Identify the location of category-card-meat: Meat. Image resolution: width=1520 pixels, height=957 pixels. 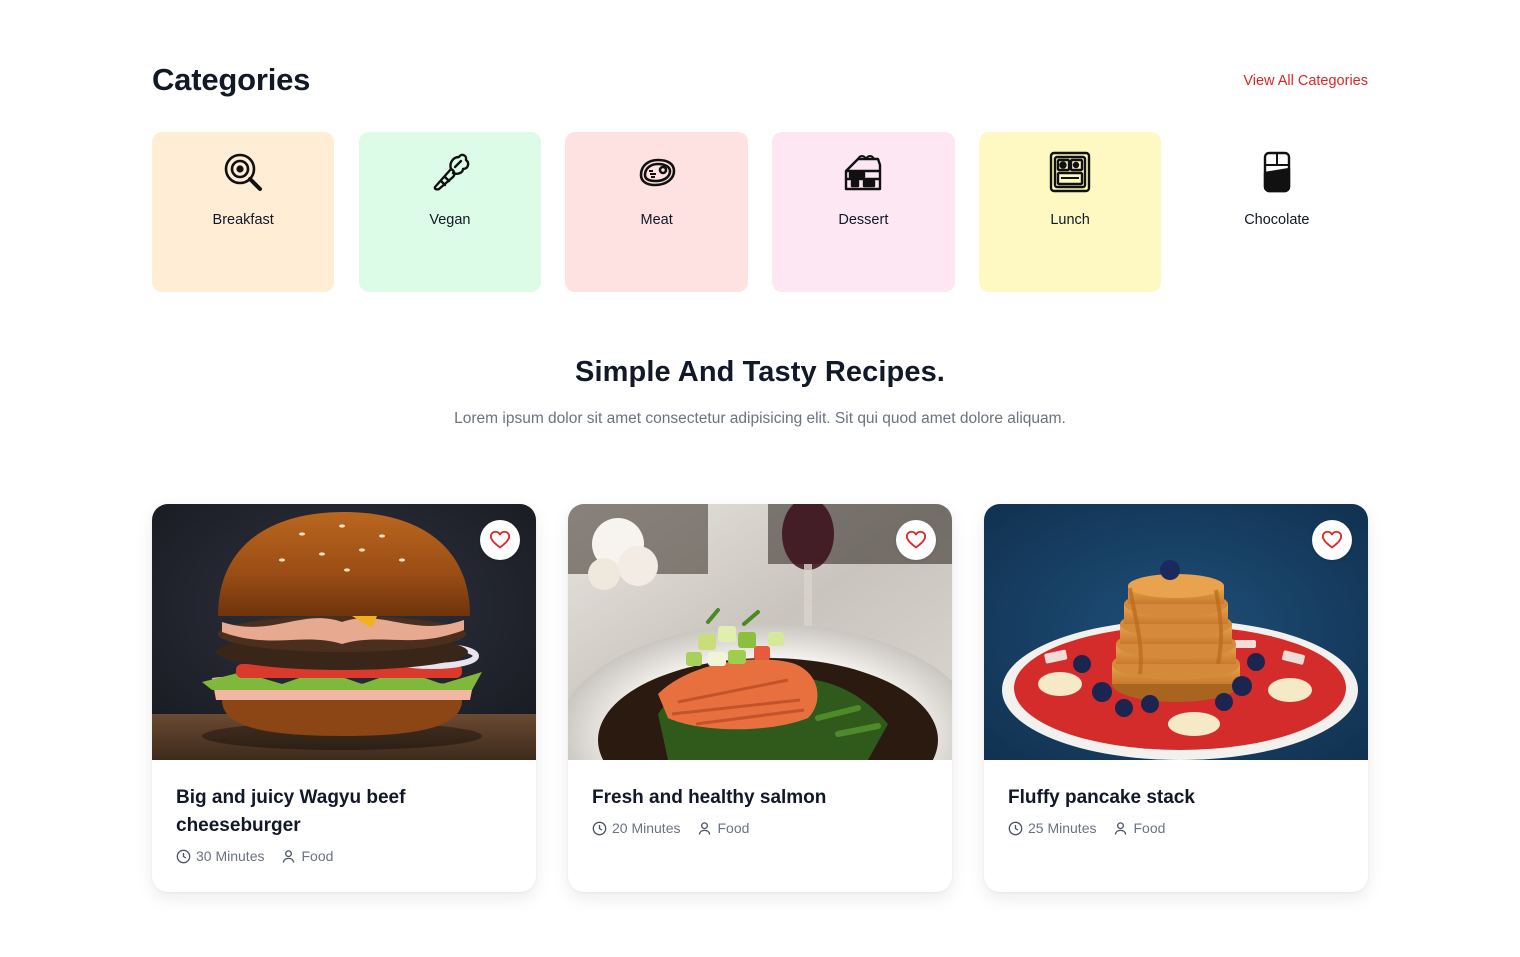
(656, 212).